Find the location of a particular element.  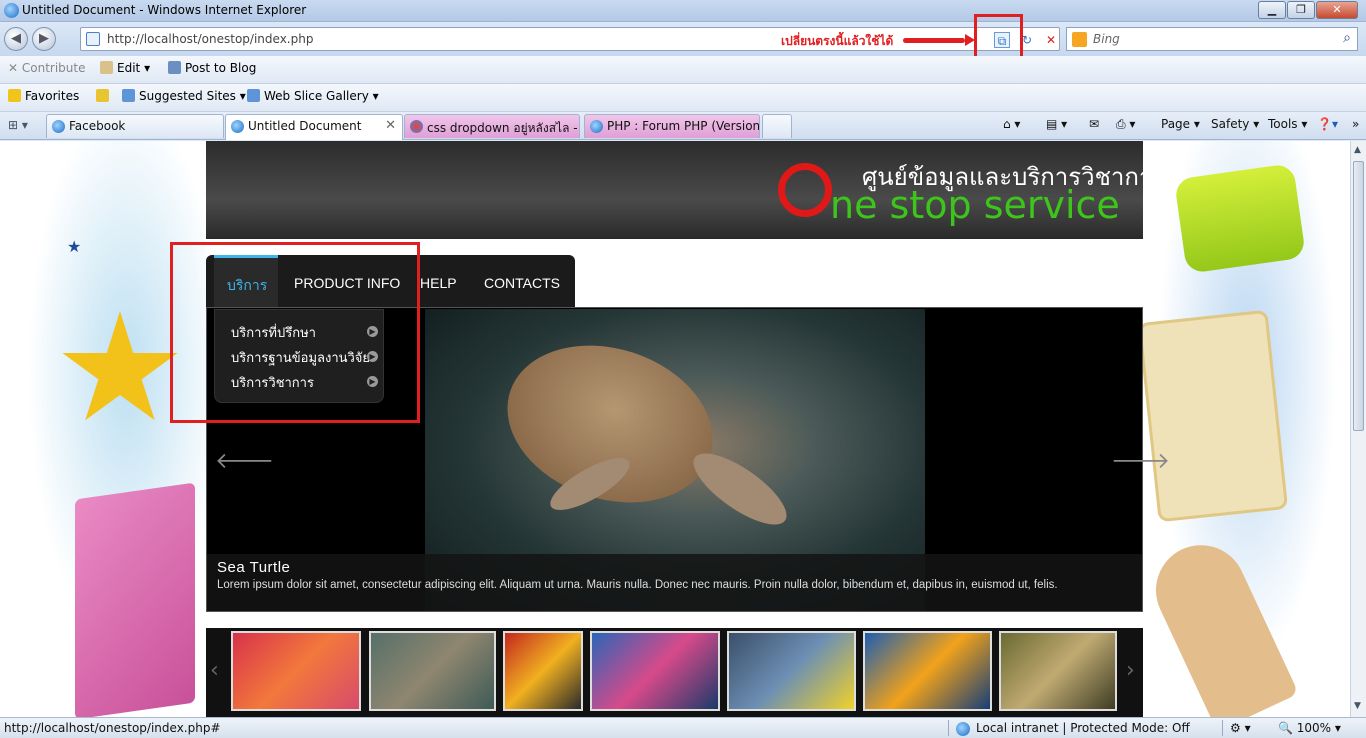

post-to-blog-button: Post to Blog is located at coordinates (212, 68).